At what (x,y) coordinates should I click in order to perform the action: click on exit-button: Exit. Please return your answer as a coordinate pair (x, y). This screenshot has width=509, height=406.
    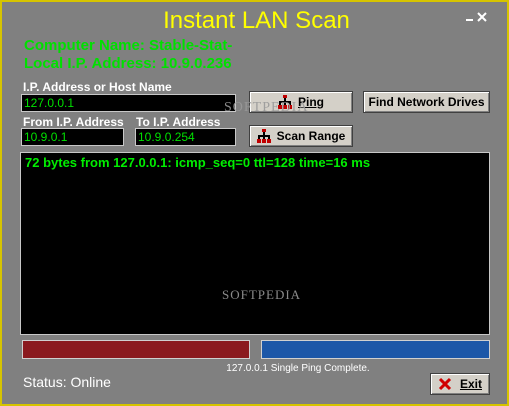
    Looking at the image, I should click on (460, 384).